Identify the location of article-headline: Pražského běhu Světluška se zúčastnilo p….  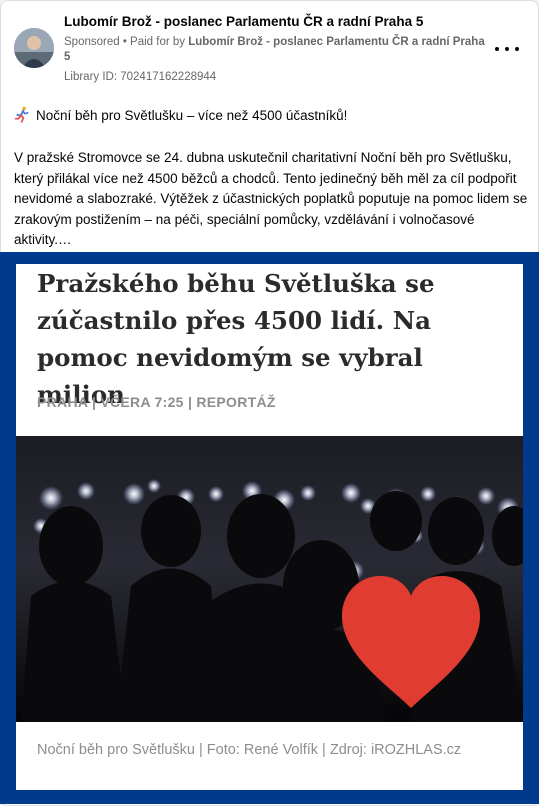
(236, 339).